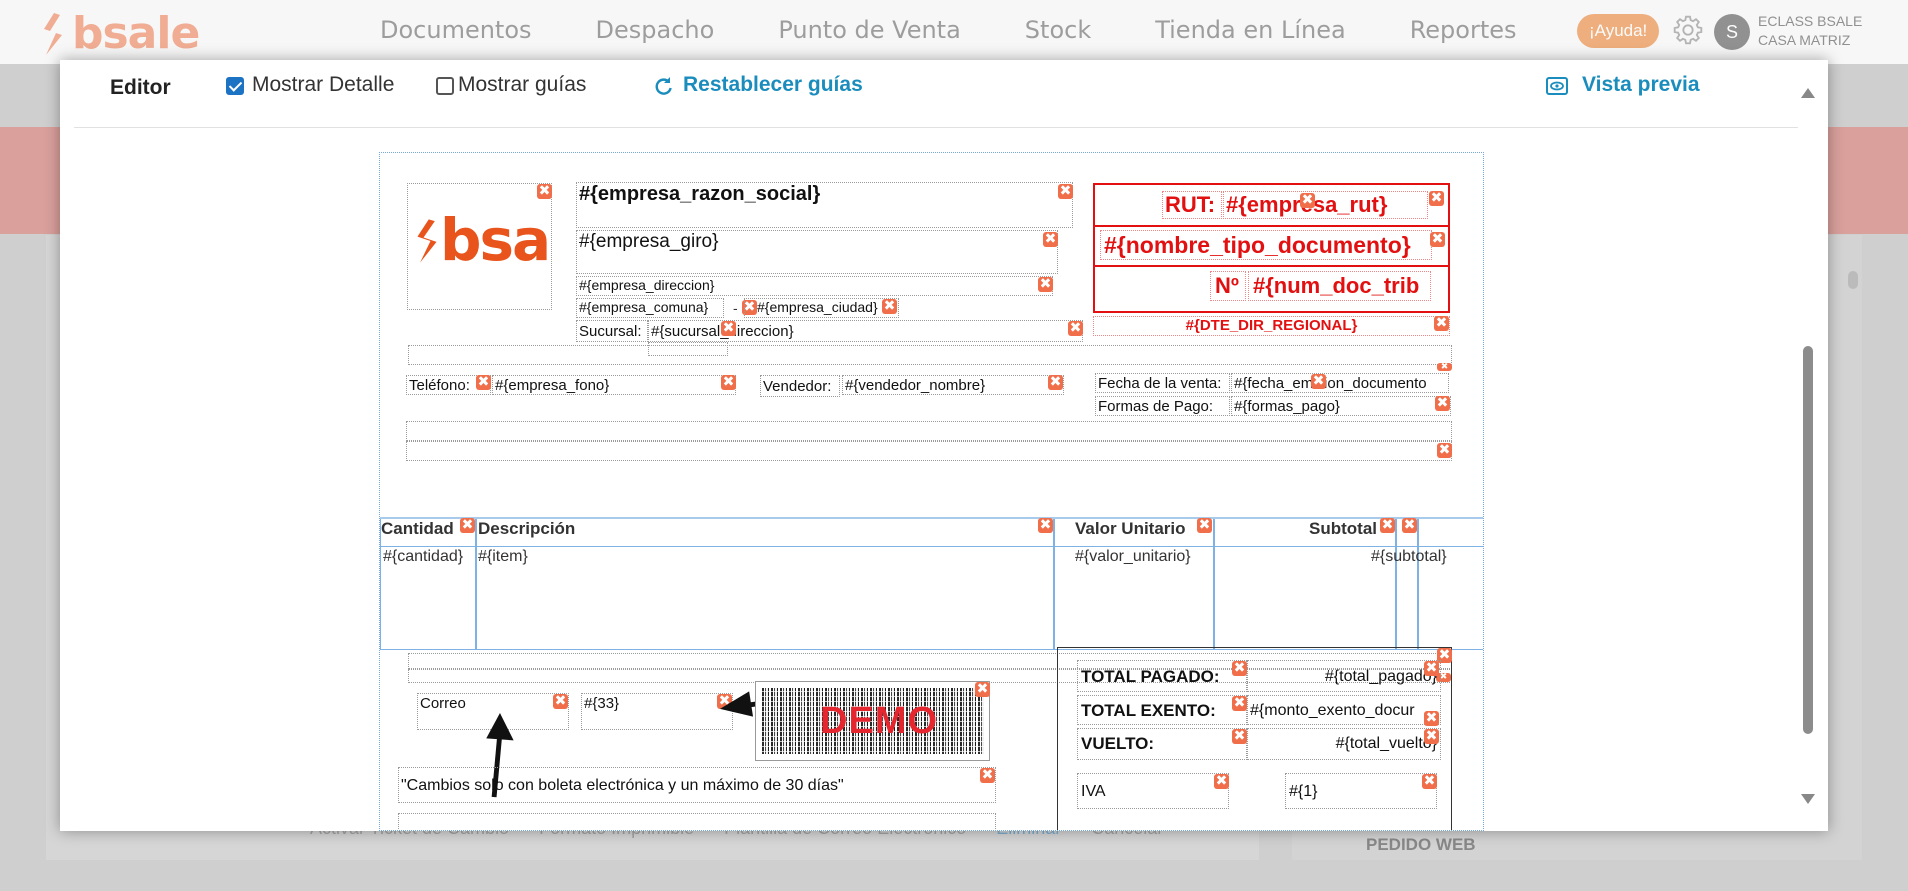  I want to click on nav-reportes: Reportes, so click(1463, 30).